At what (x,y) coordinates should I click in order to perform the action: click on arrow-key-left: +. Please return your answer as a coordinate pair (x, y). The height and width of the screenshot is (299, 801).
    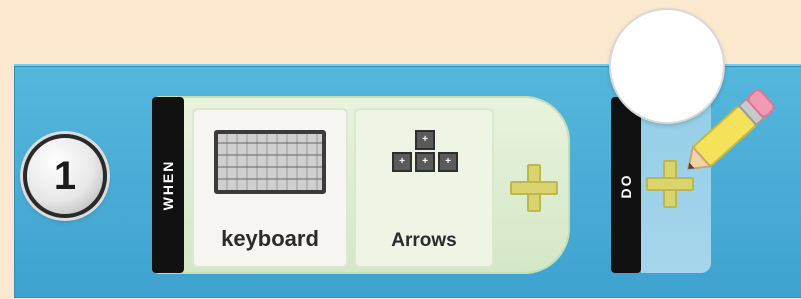
    Looking at the image, I should click on (402, 162).